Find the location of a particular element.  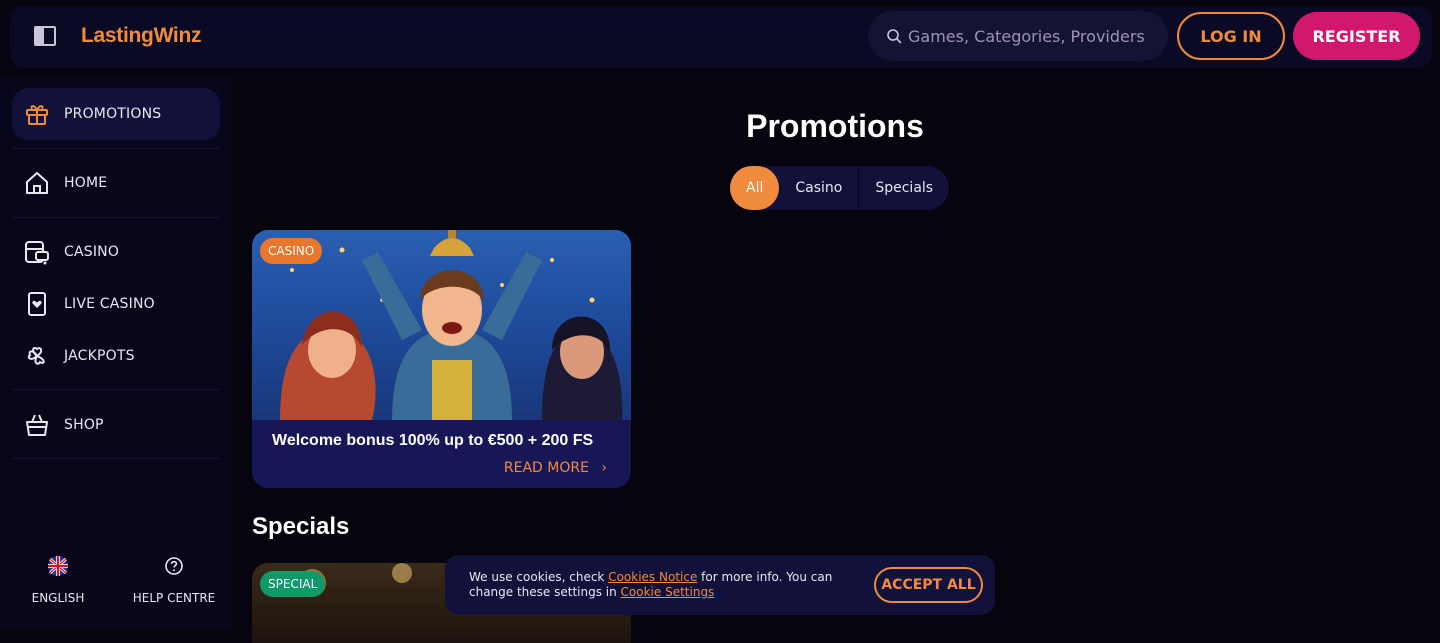

help-centre-label: HELP CENTRE is located at coordinates (174, 598).